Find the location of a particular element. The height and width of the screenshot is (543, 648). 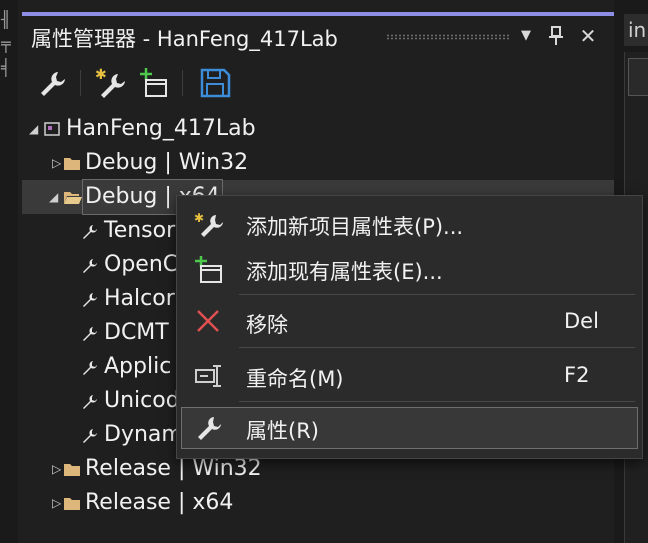

add-new-property-sheet-icon: ✱ is located at coordinates (111, 83).